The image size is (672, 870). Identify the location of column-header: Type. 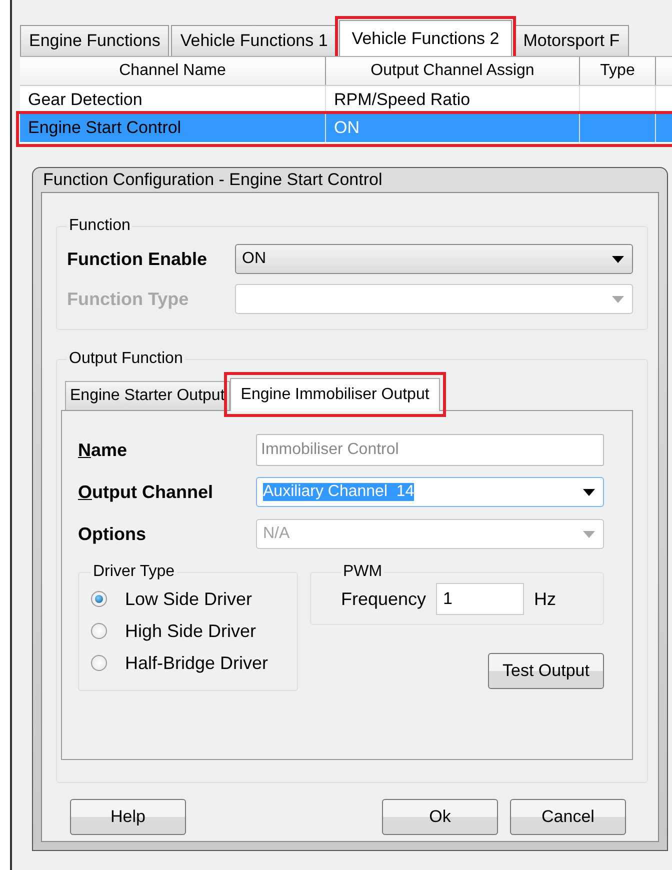
(618, 71).